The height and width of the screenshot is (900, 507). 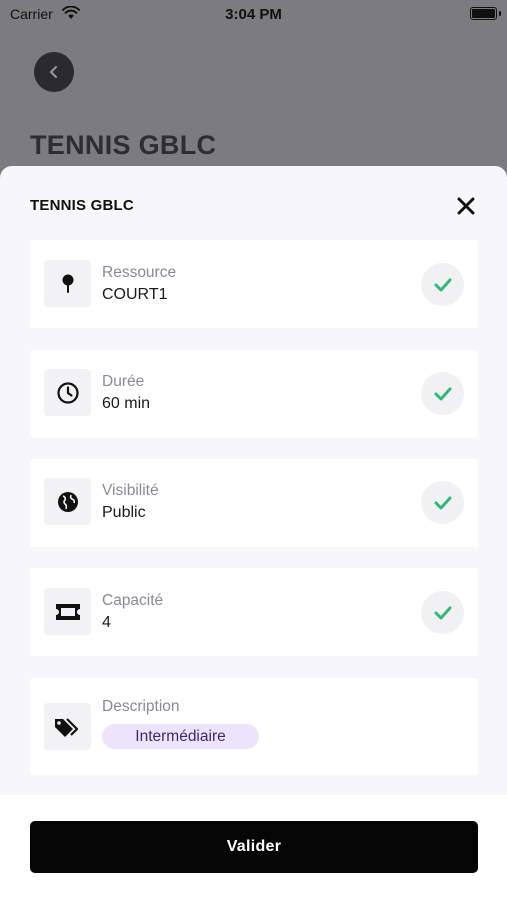 What do you see at coordinates (500, 13) in the screenshot?
I see `battery-tip` at bounding box center [500, 13].